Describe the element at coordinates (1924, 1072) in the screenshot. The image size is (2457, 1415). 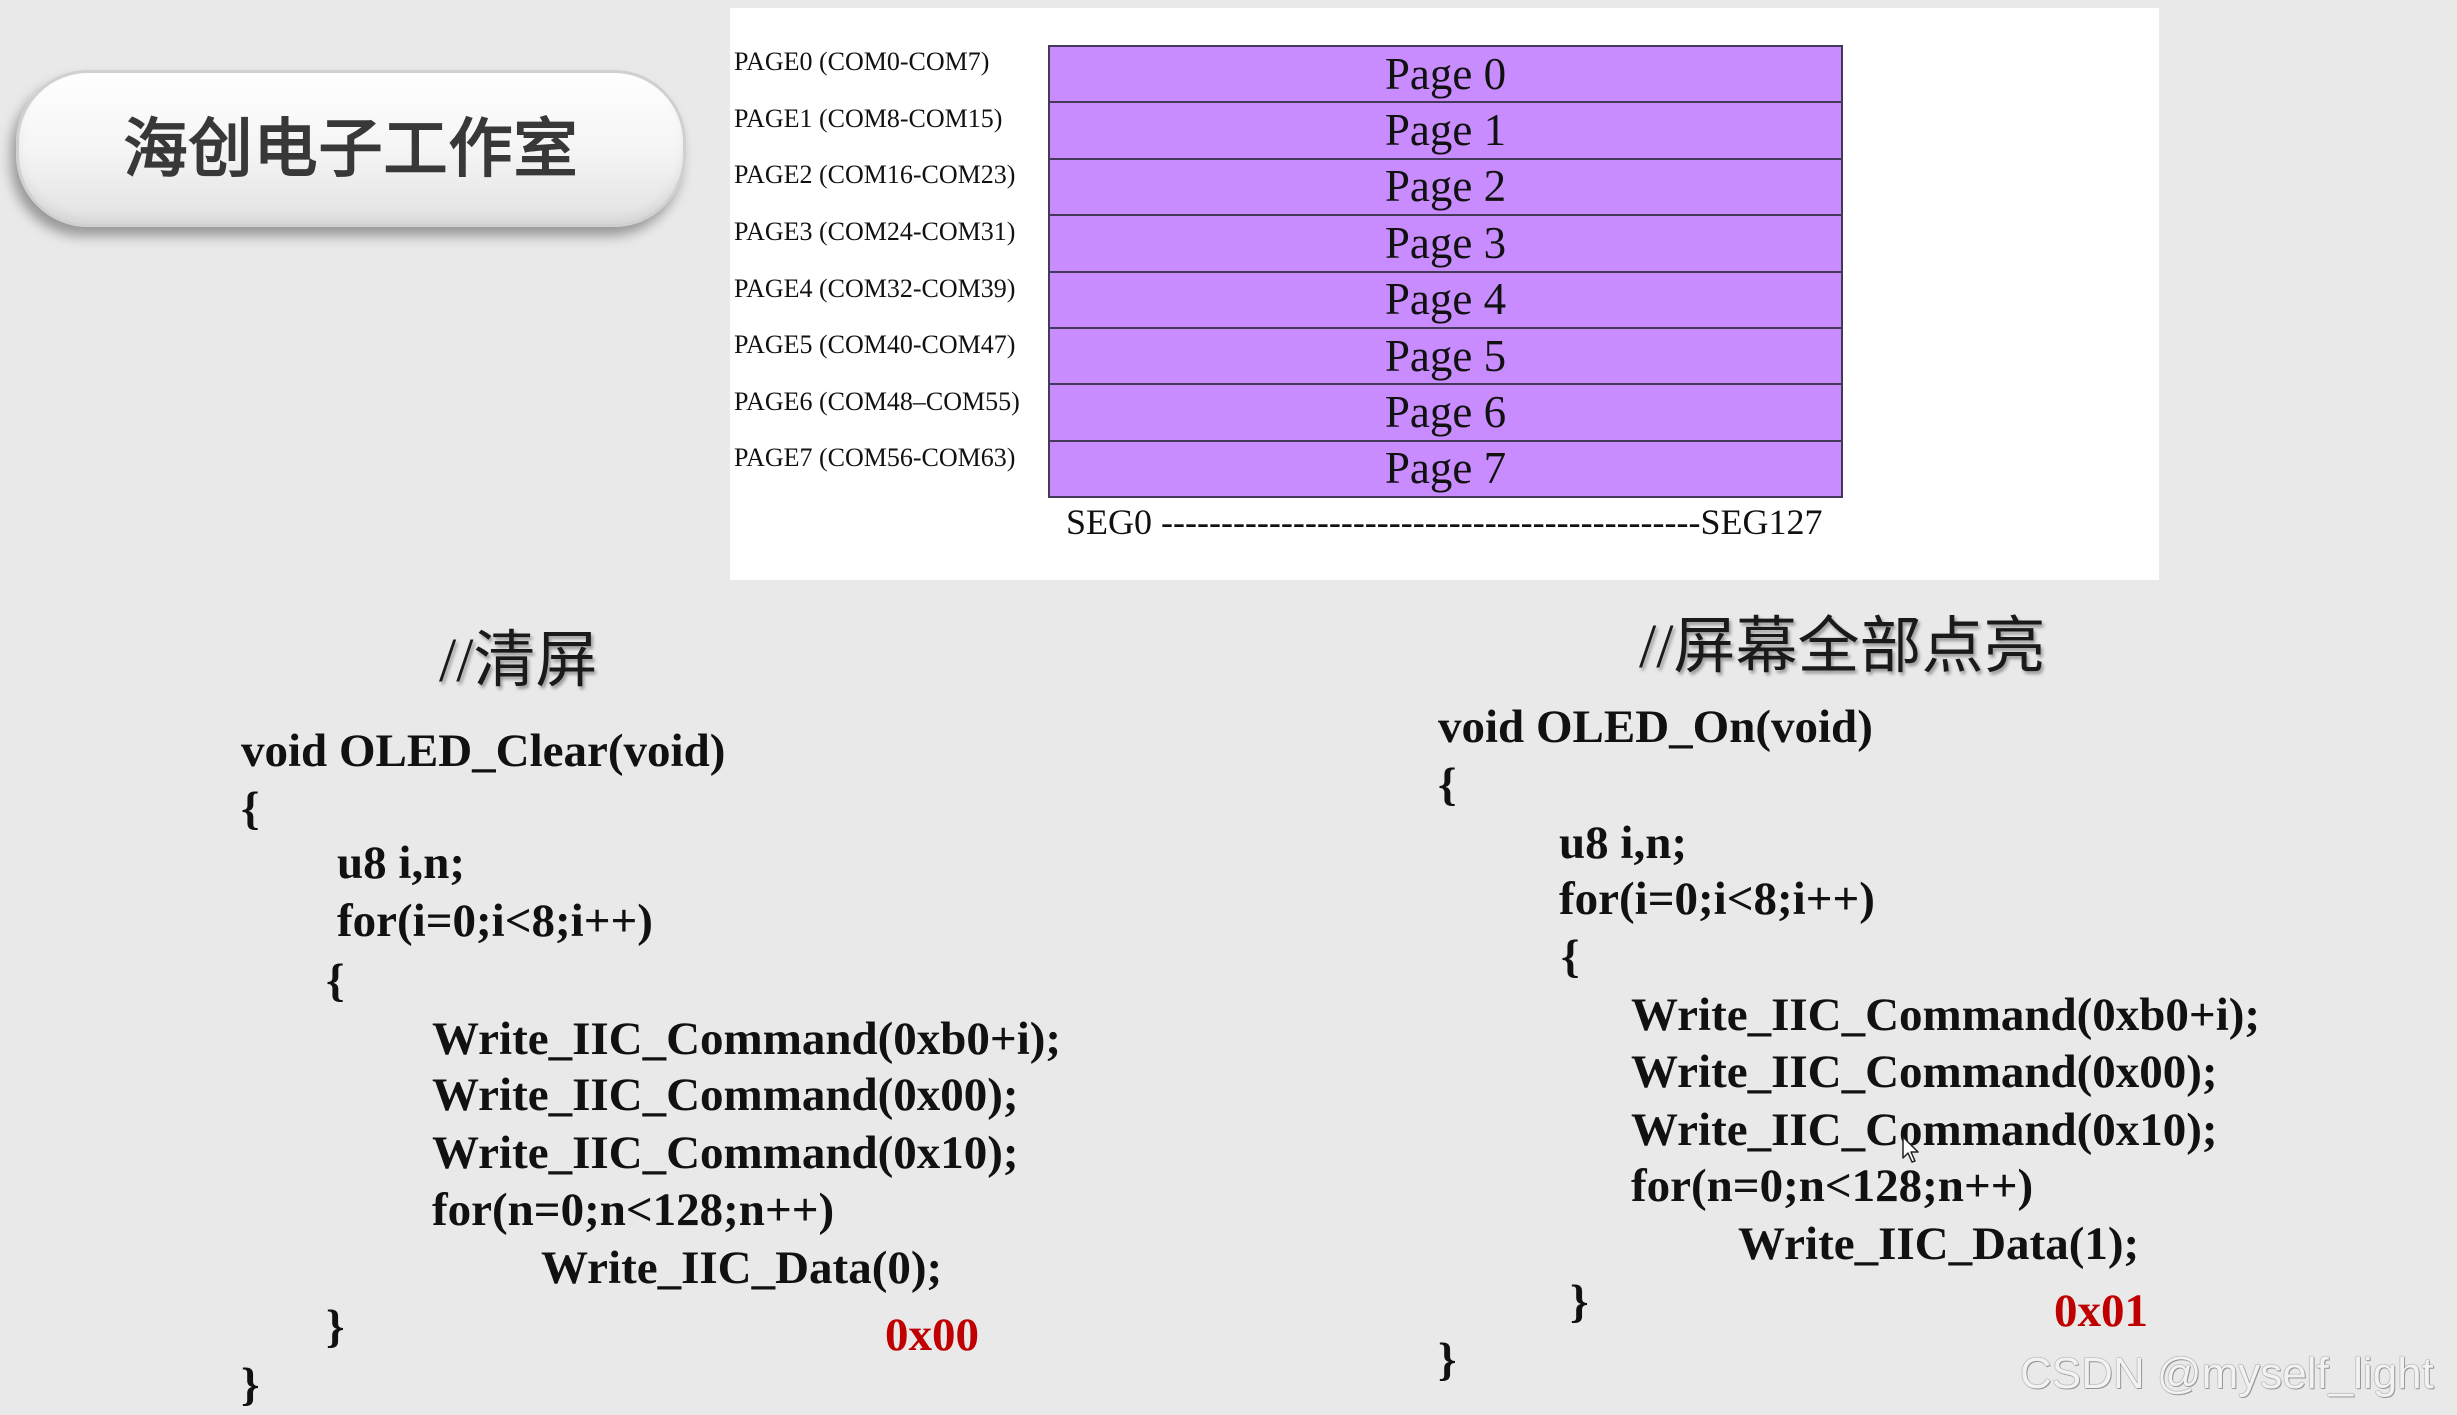
I see `on-set-low-column-command: Write_IIC_Command(0x00);` at that location.